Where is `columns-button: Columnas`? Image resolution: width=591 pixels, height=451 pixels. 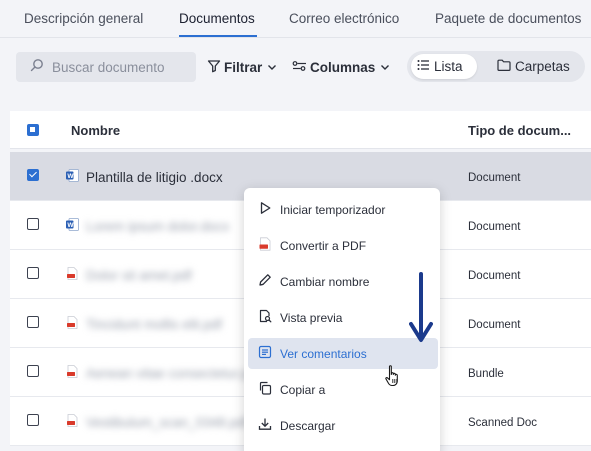
columns-button: Columnas is located at coordinates (341, 67).